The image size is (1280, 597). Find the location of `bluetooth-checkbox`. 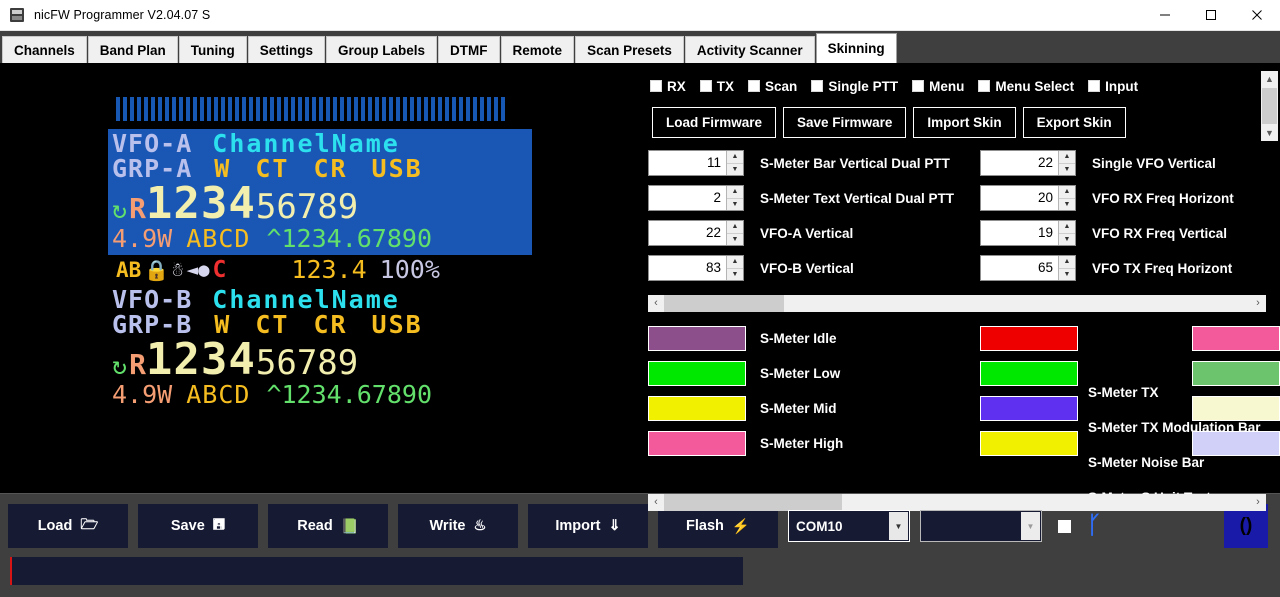

bluetooth-checkbox is located at coordinates (1064, 526).